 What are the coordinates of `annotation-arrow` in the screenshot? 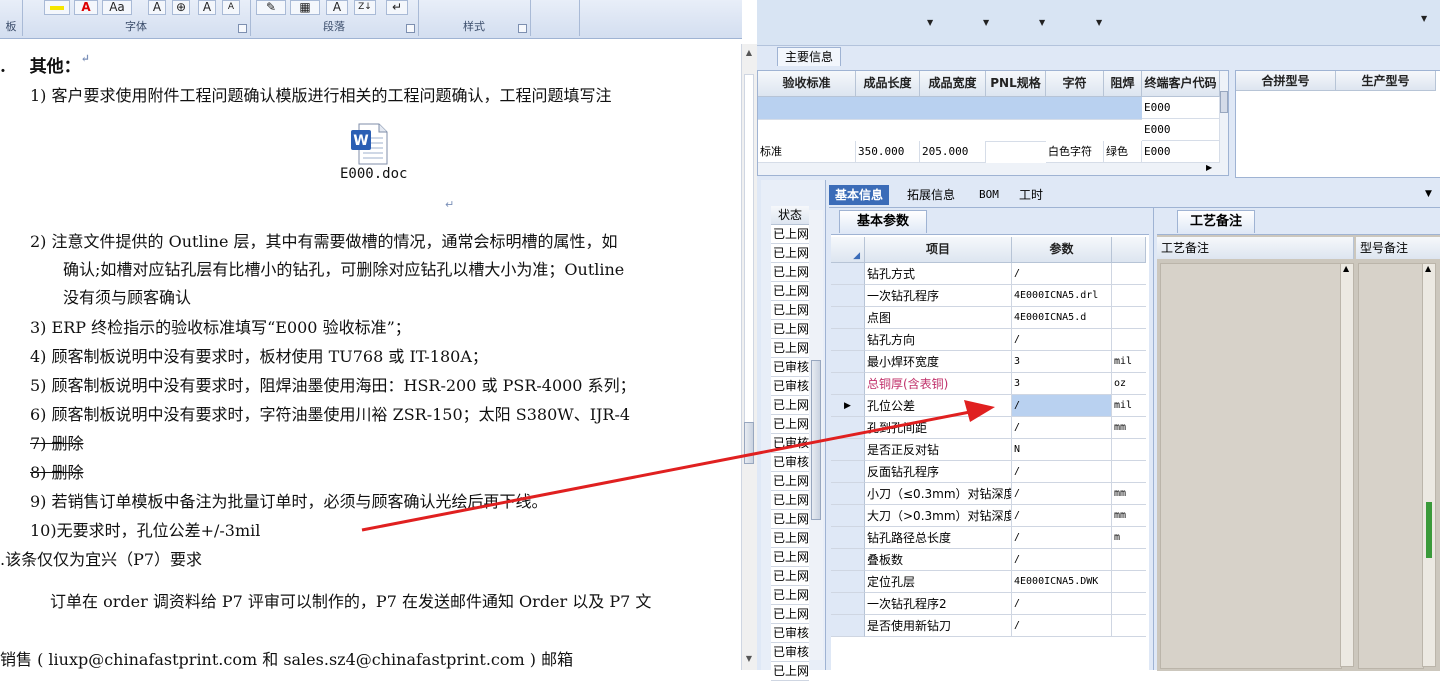 It's located at (678, 466).